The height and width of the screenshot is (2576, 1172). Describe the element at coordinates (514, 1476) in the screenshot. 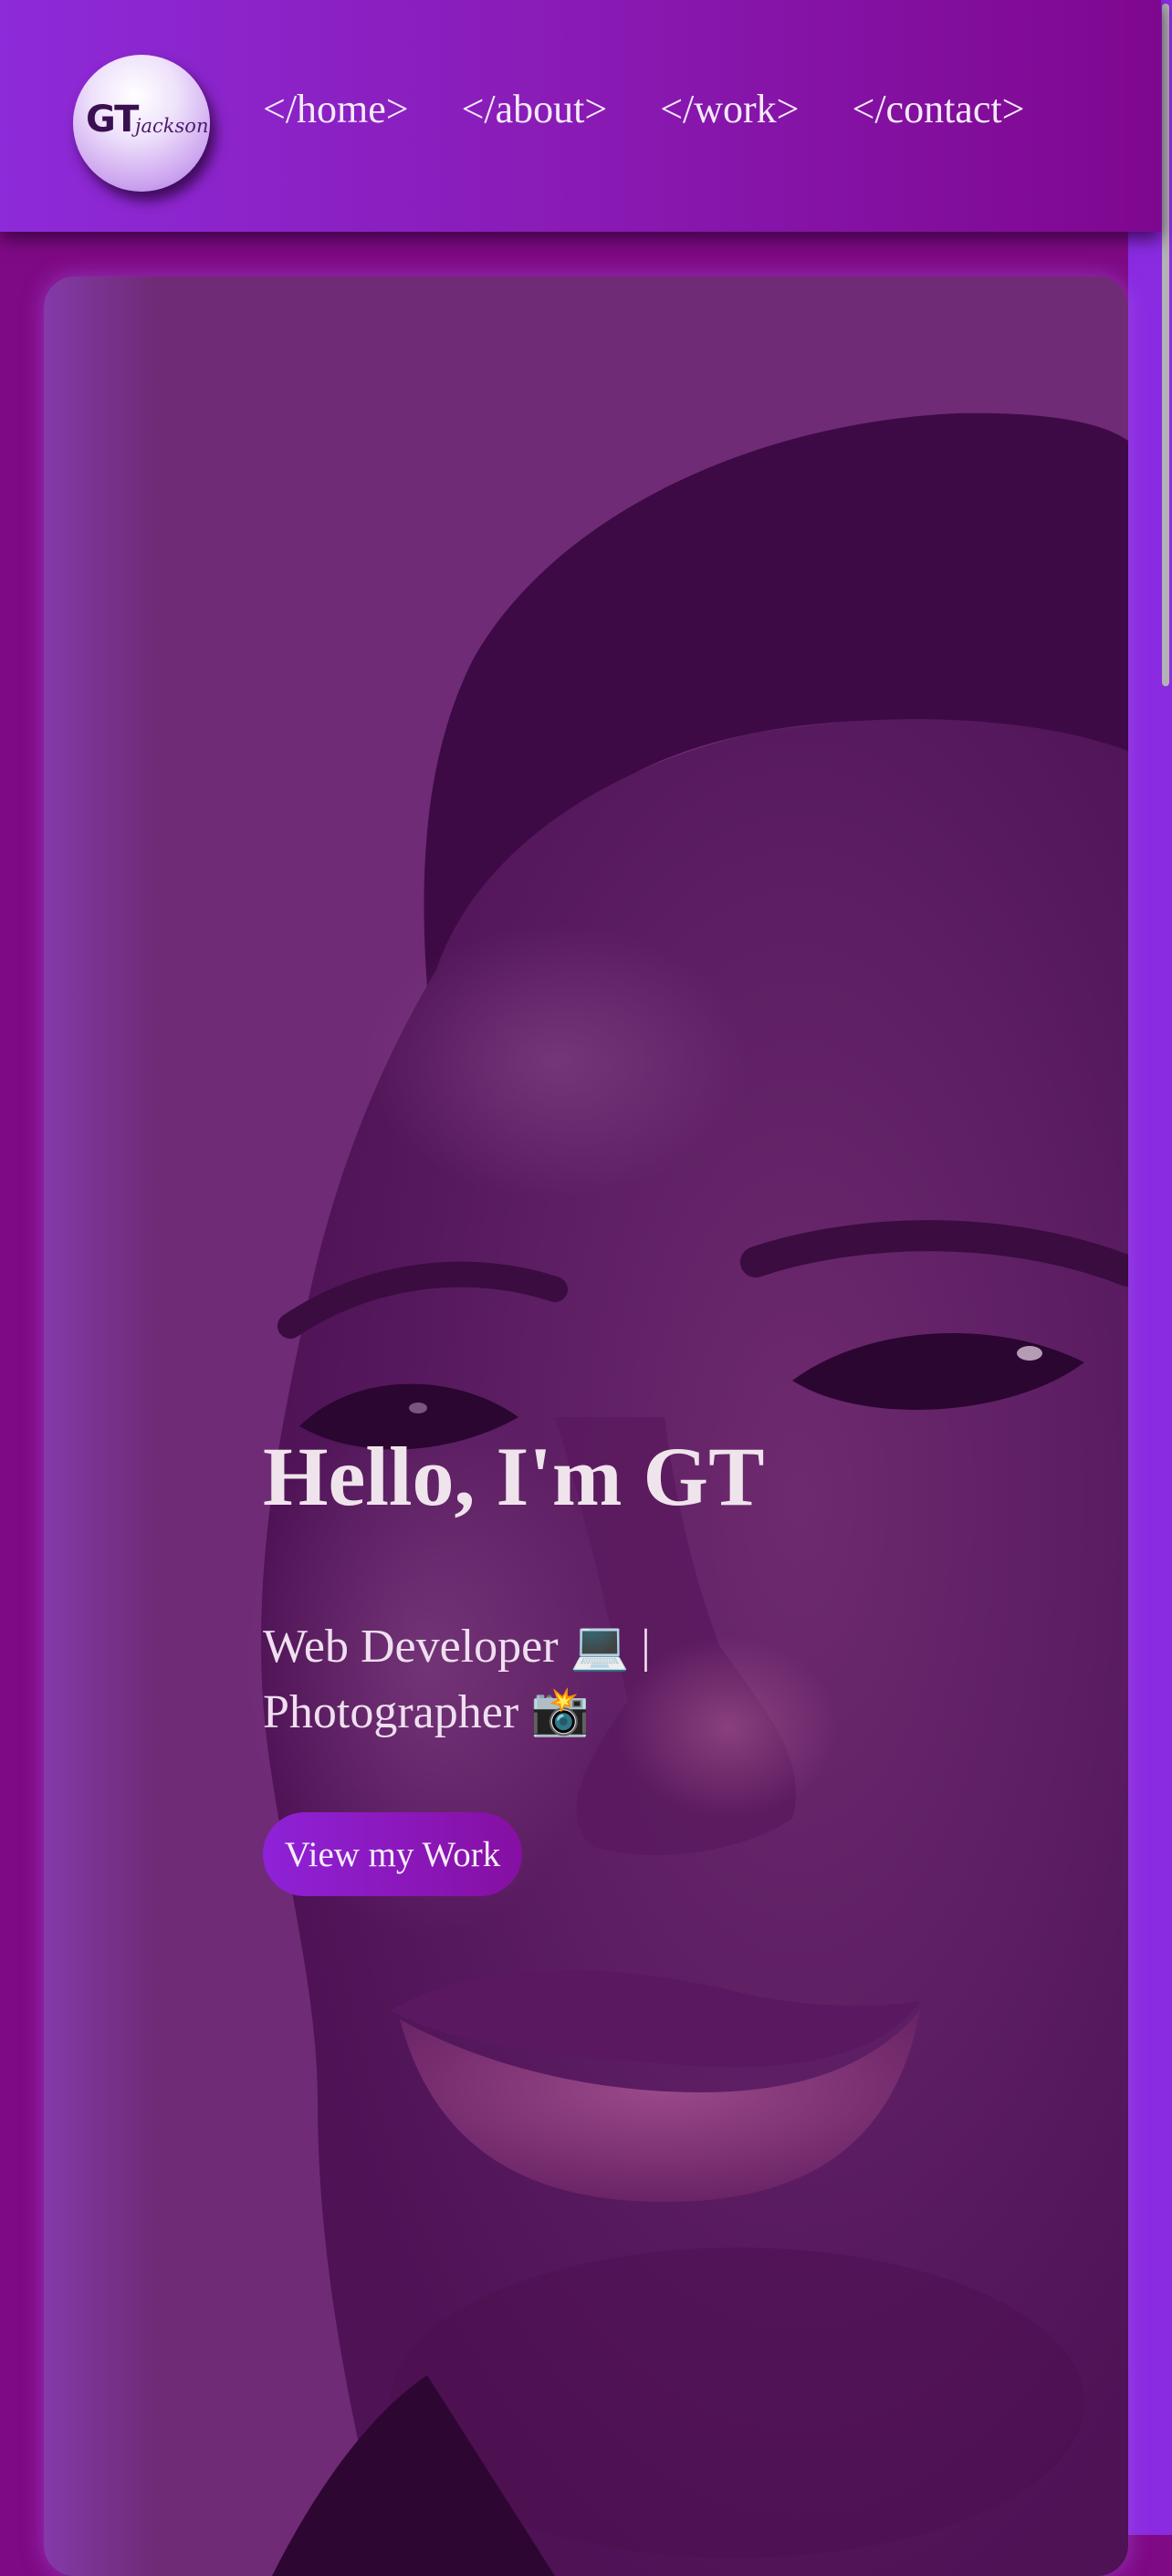

I see `hero-title: Hello, I'm GT` at that location.